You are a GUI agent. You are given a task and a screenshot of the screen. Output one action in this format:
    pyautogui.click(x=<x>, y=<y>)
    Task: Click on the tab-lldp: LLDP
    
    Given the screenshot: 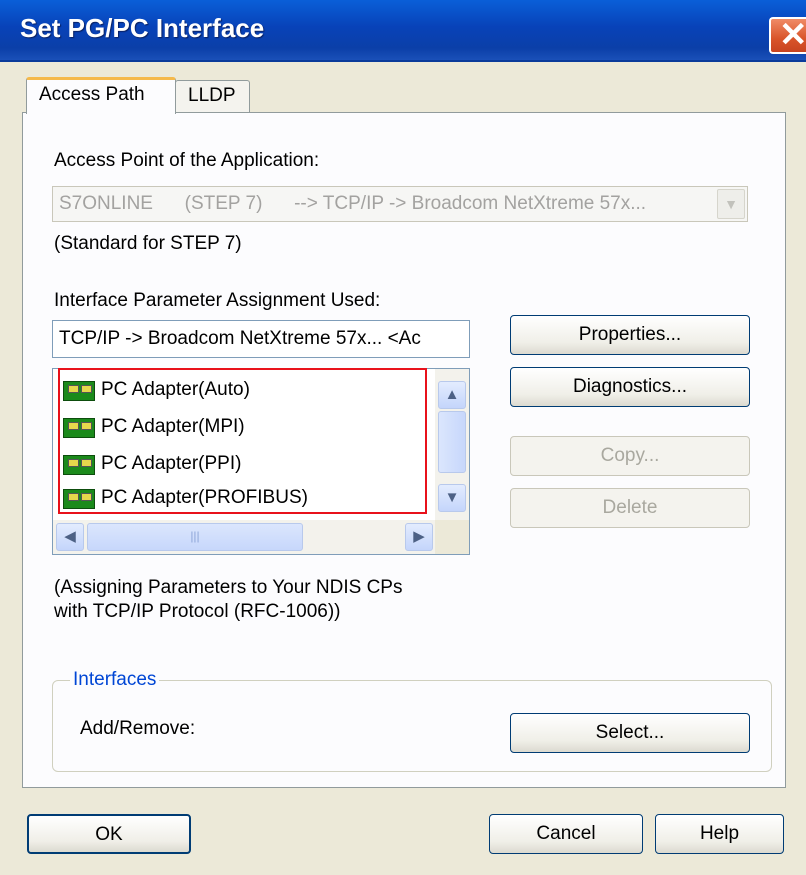 What is the action you would take?
    pyautogui.click(x=212, y=97)
    